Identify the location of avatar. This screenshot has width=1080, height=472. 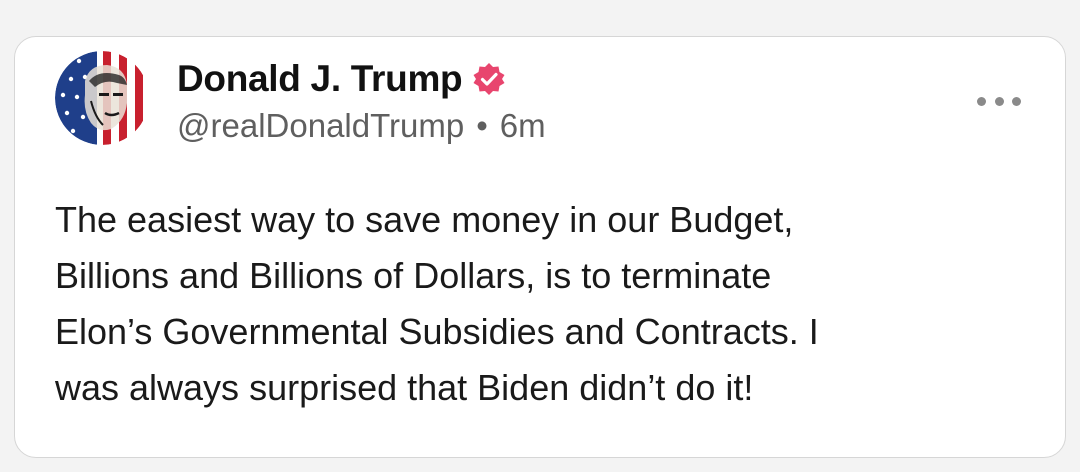
(102, 98).